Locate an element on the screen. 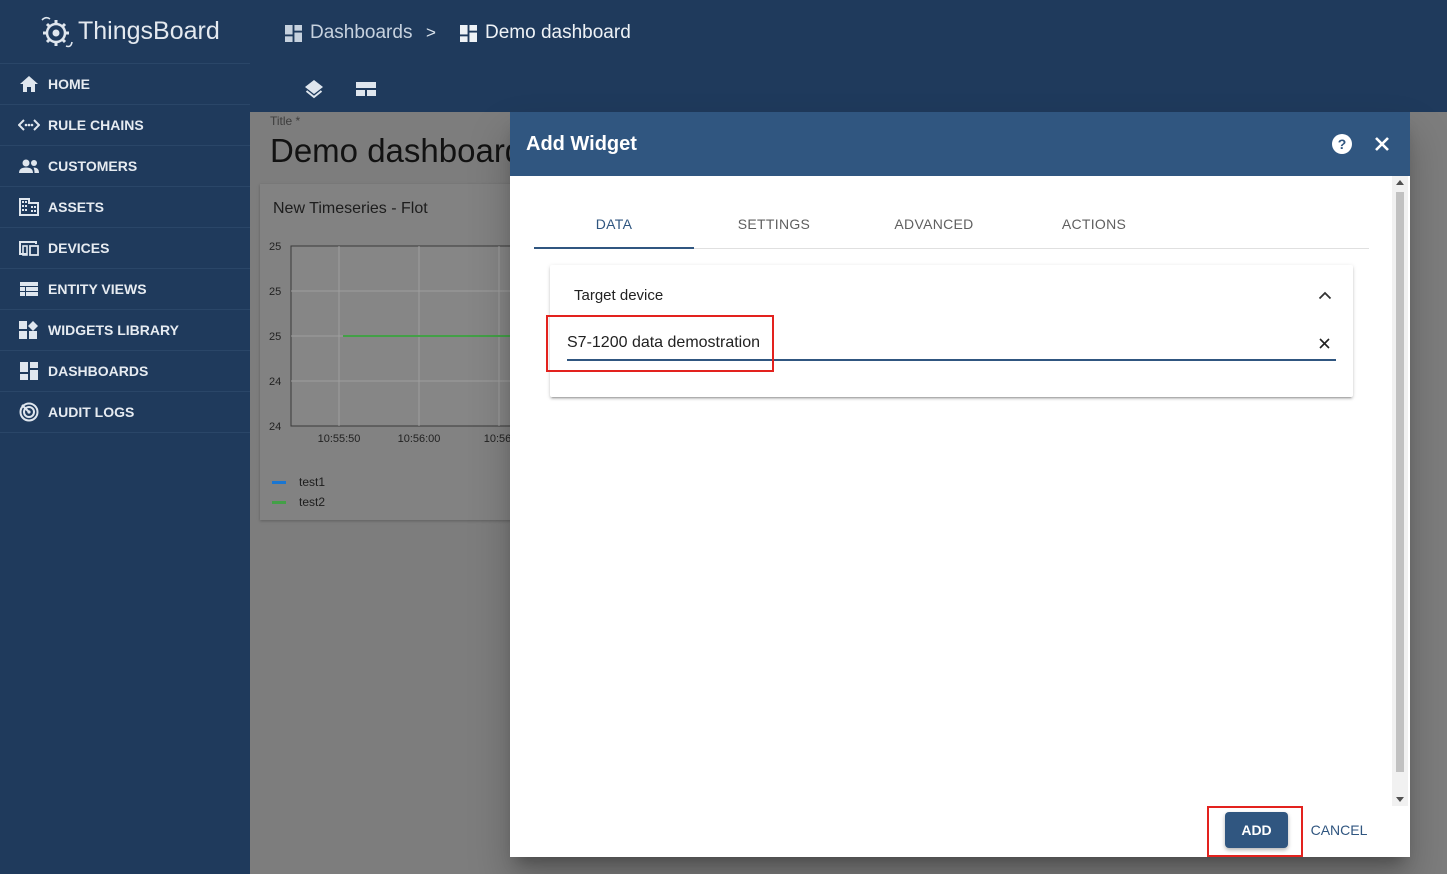 This screenshot has height=874, width=1447. entity-views-icon is located at coordinates (29, 289).